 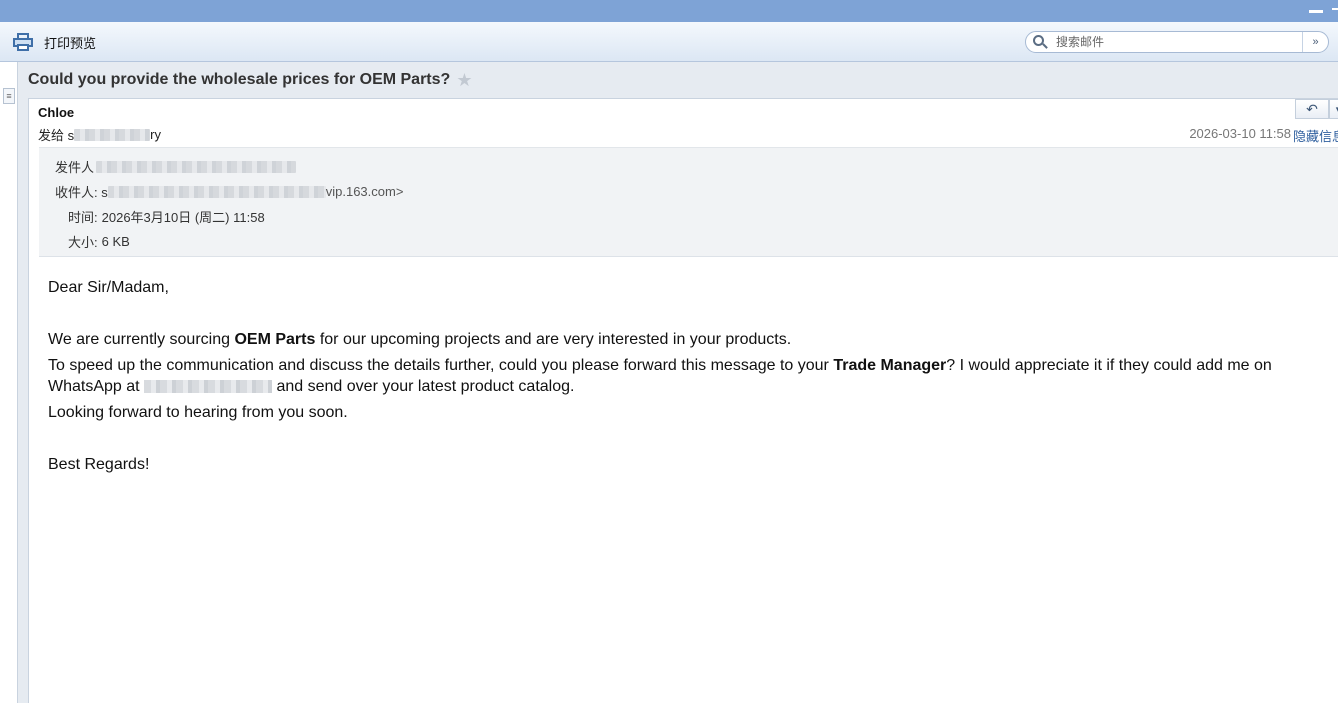 What do you see at coordinates (115, 241) in the screenshot?
I see `size-value: 6 KB` at bounding box center [115, 241].